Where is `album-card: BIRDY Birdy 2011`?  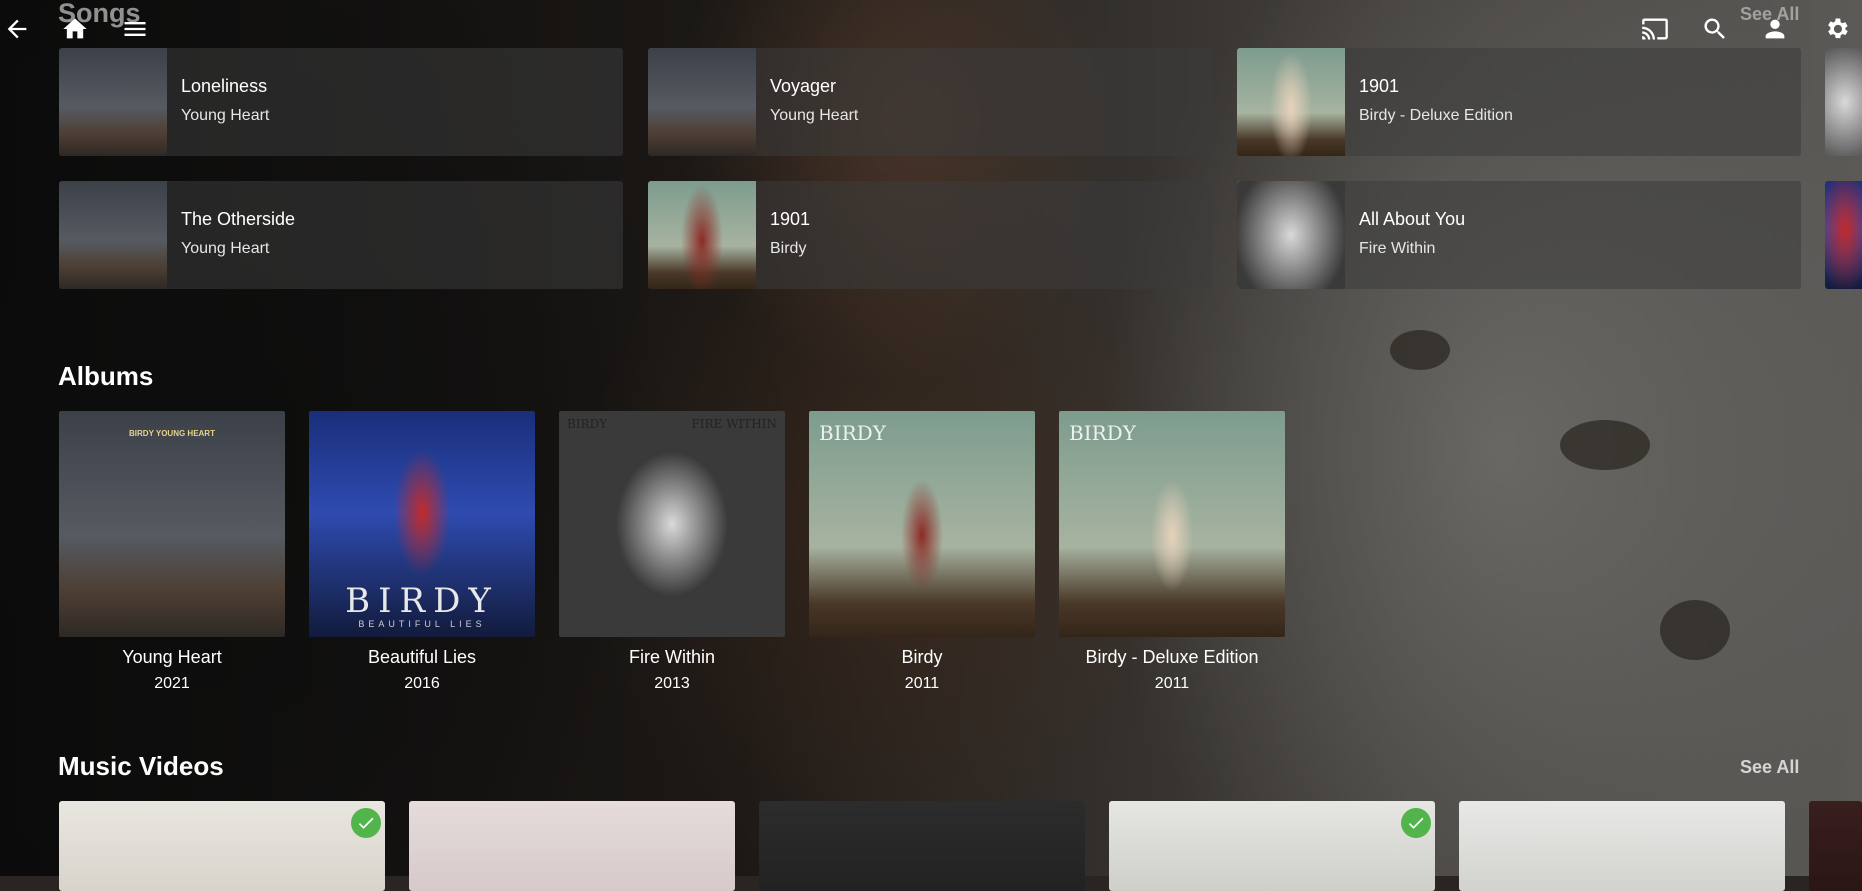 album-card: BIRDY Birdy 2011 is located at coordinates (922, 552).